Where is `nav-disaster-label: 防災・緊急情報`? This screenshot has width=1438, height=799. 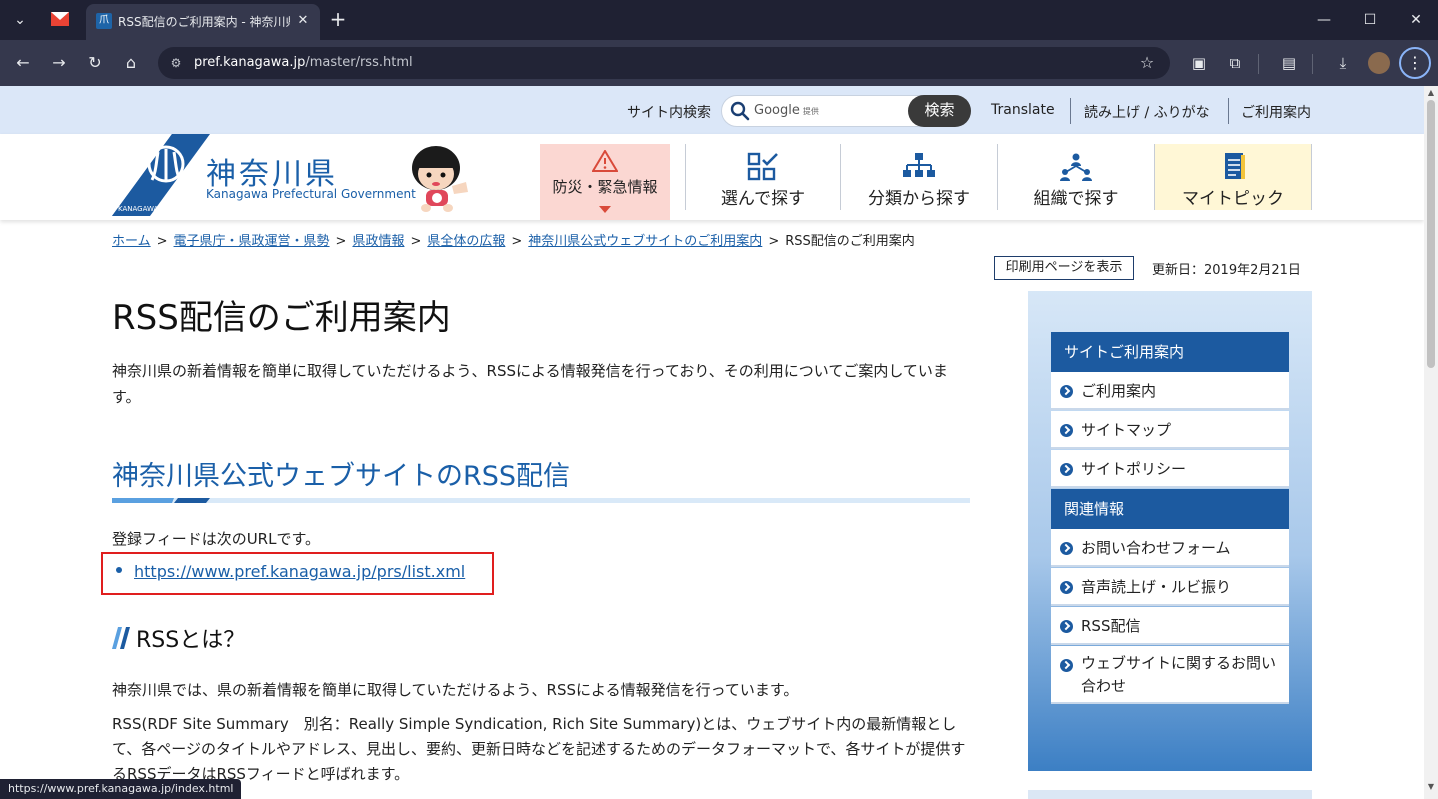
nav-disaster-label: 防災・緊急情報 is located at coordinates (605, 187).